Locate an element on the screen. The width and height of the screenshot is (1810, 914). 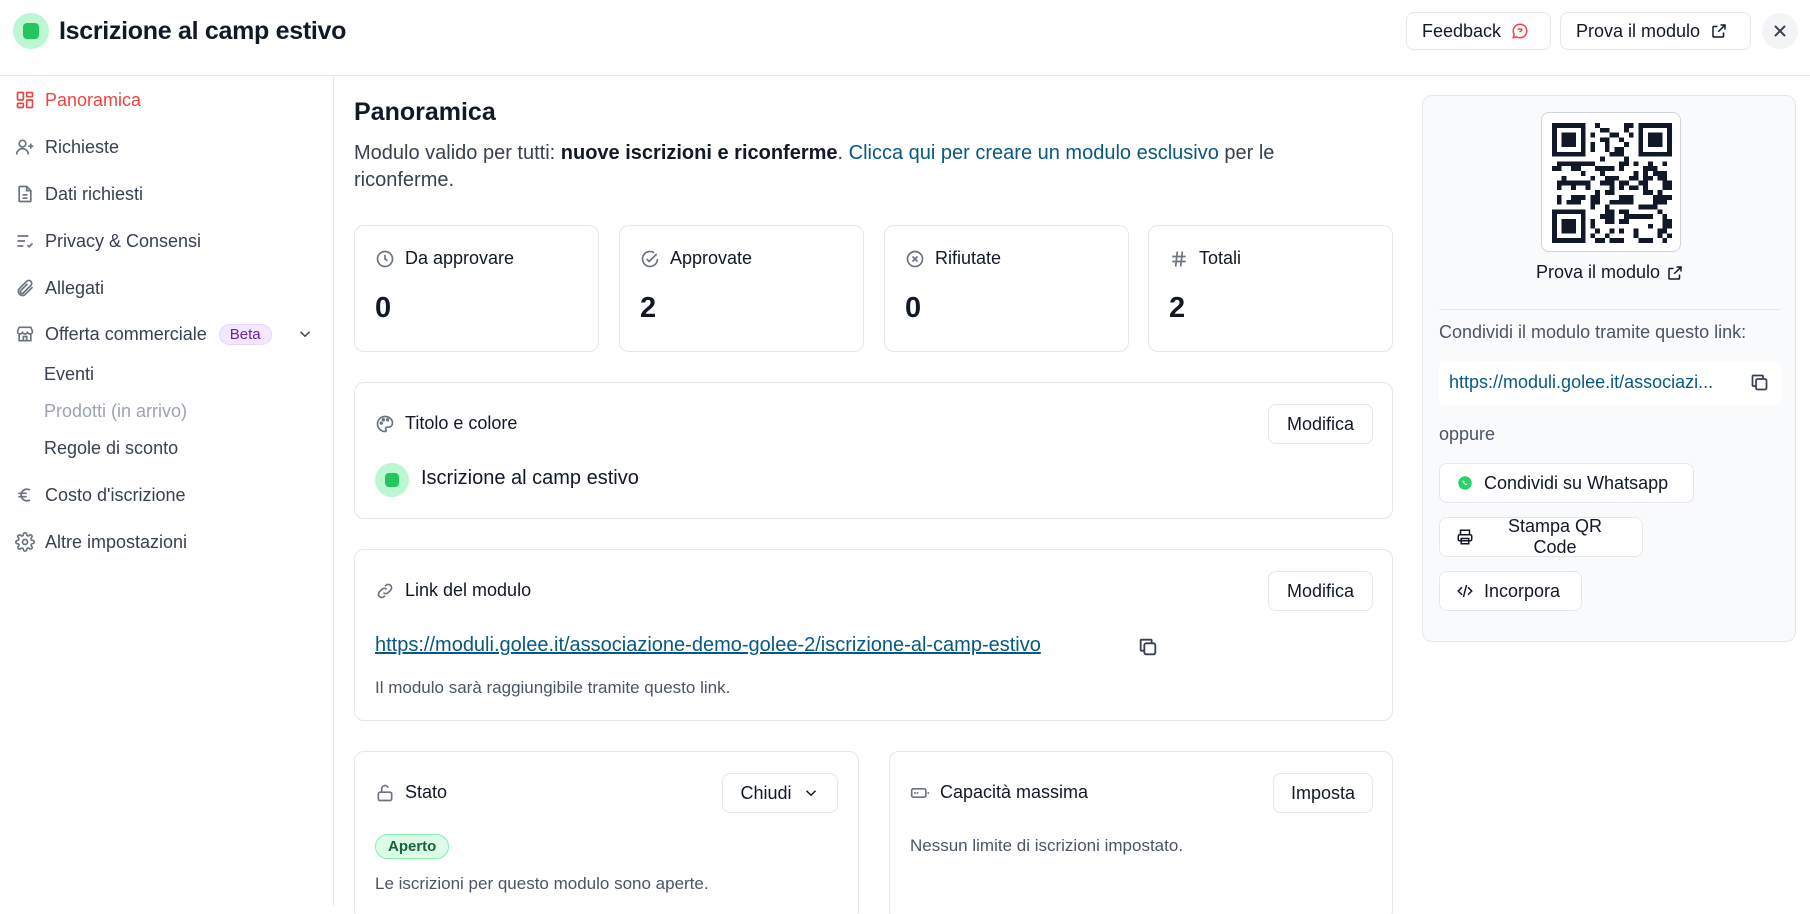
section-title: Panoramica is located at coordinates (425, 112).